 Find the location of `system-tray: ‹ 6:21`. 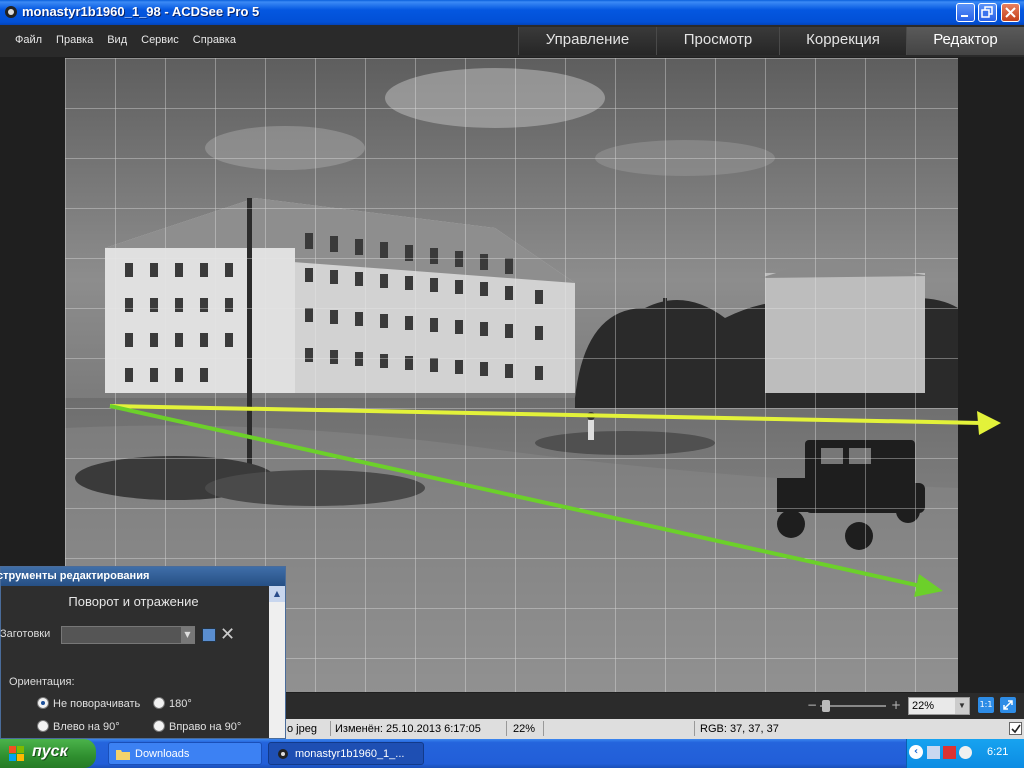

system-tray: ‹ 6:21 is located at coordinates (965, 753).